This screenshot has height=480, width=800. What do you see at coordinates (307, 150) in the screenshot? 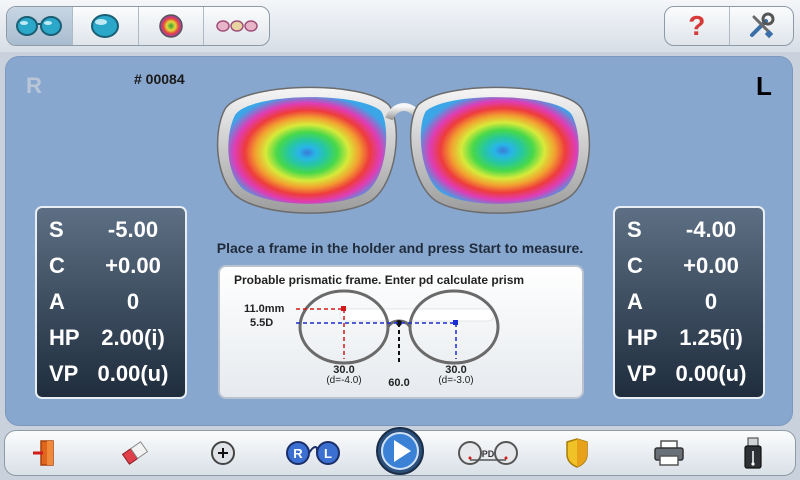
I see `right-lens-map` at bounding box center [307, 150].